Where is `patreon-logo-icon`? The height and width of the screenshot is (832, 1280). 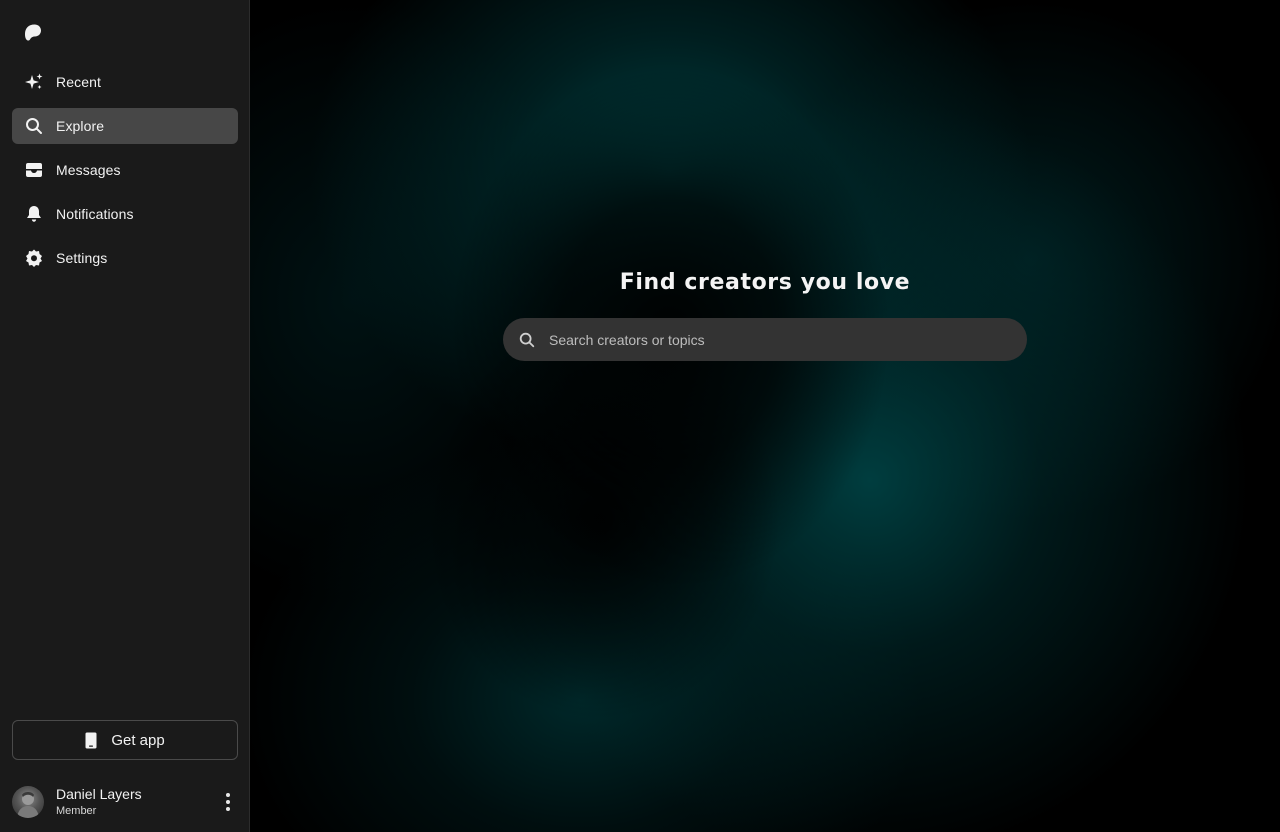 patreon-logo-icon is located at coordinates (33, 32).